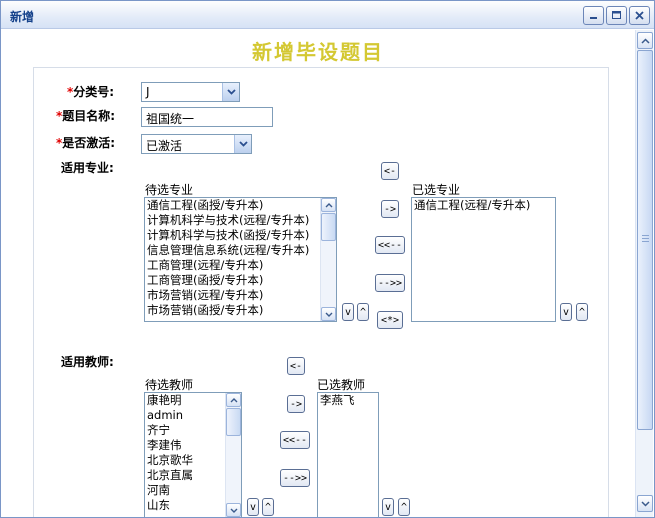  Describe the element at coordinates (363, 312) in the screenshot. I see `available-majors-move-up-button: ^` at that location.